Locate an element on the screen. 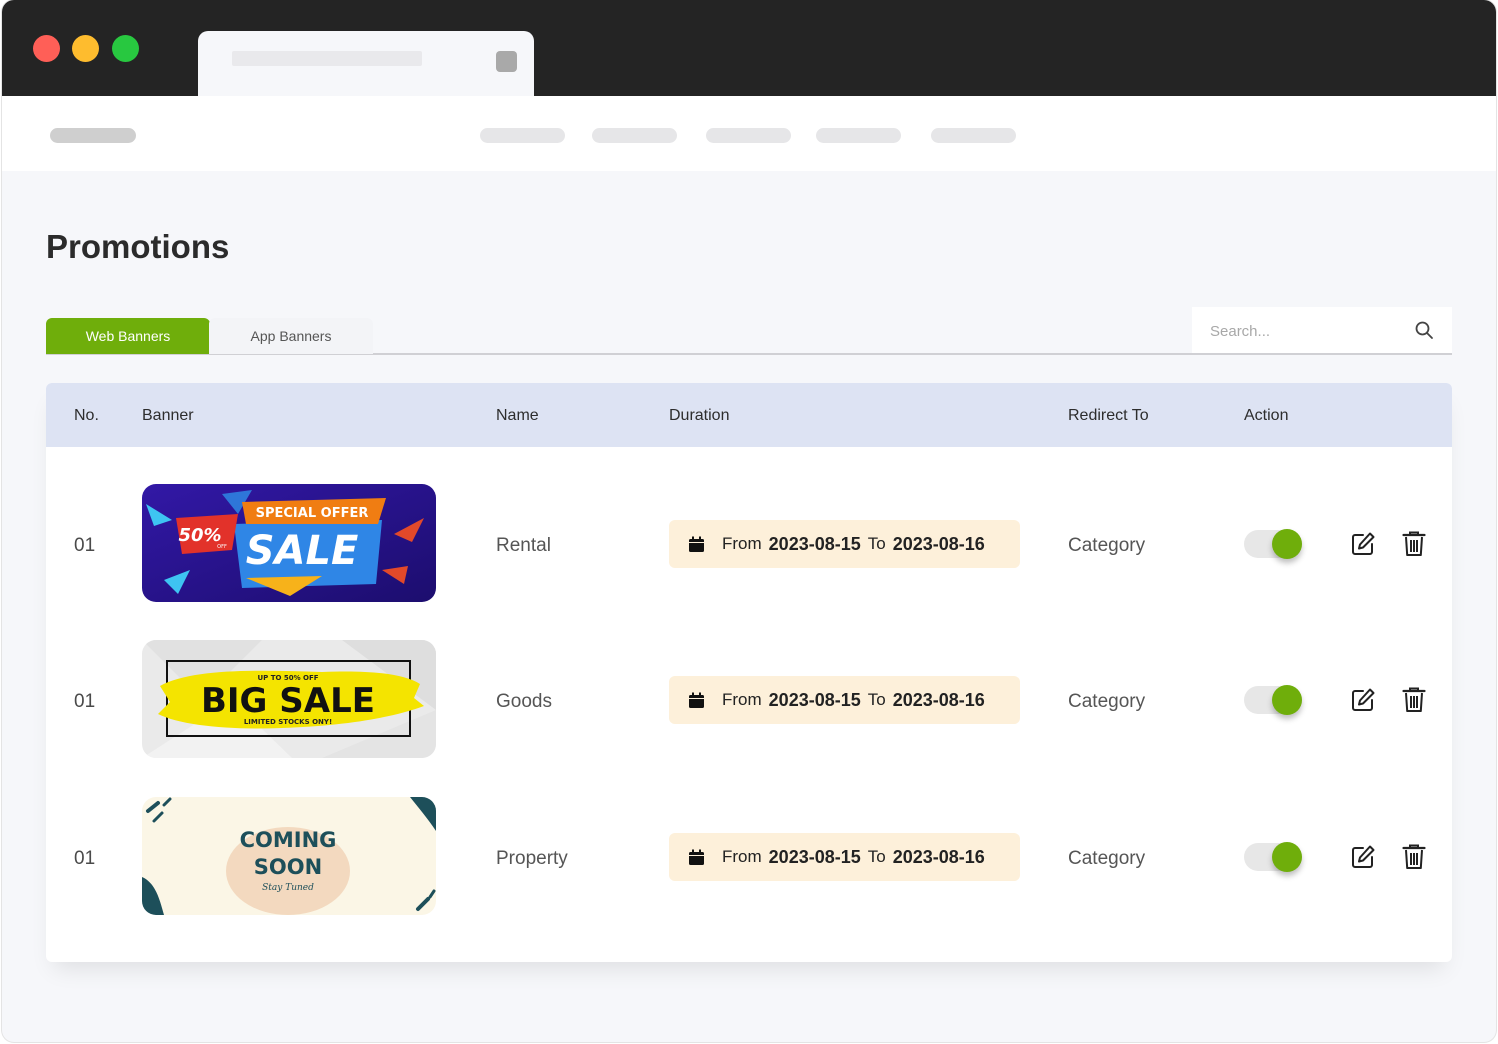 The image size is (1498, 1044). close-window-button is located at coordinates (46, 48).